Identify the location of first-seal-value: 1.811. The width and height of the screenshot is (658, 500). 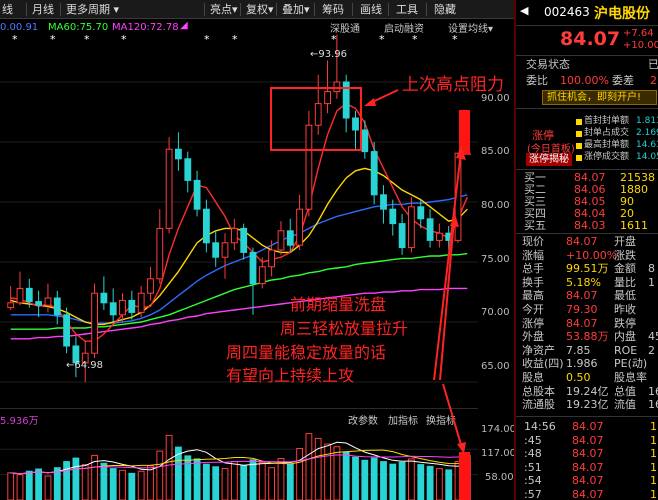
(647, 121).